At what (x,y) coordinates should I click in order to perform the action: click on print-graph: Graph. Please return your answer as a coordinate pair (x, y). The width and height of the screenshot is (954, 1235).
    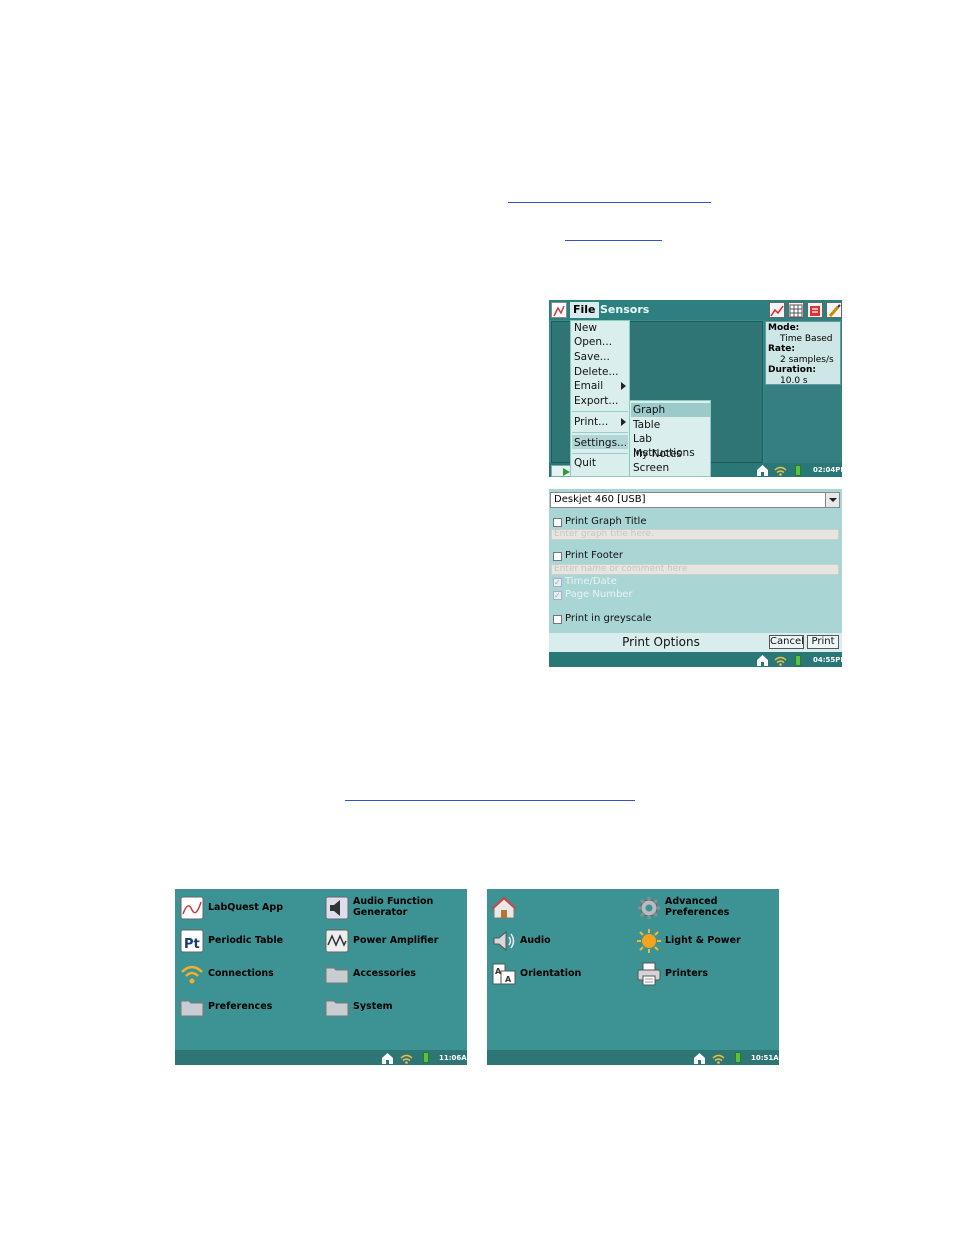
    Looking at the image, I should click on (649, 410).